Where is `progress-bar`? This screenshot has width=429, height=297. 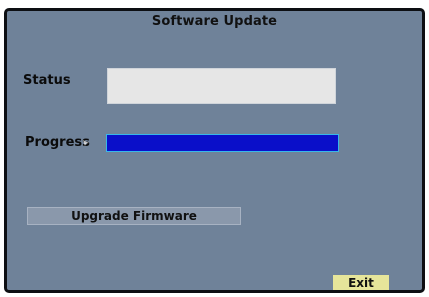 progress-bar is located at coordinates (222, 143).